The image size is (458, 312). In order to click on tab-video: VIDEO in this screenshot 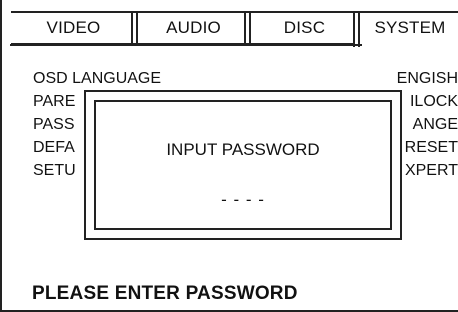, I will do `click(74, 28)`.